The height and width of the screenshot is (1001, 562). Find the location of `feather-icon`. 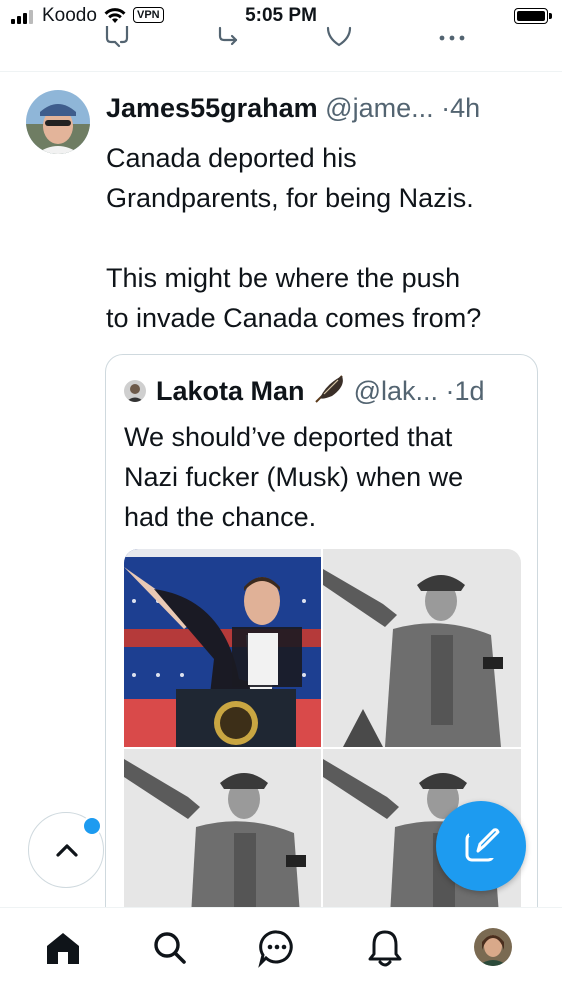

feather-icon is located at coordinates (329, 389).